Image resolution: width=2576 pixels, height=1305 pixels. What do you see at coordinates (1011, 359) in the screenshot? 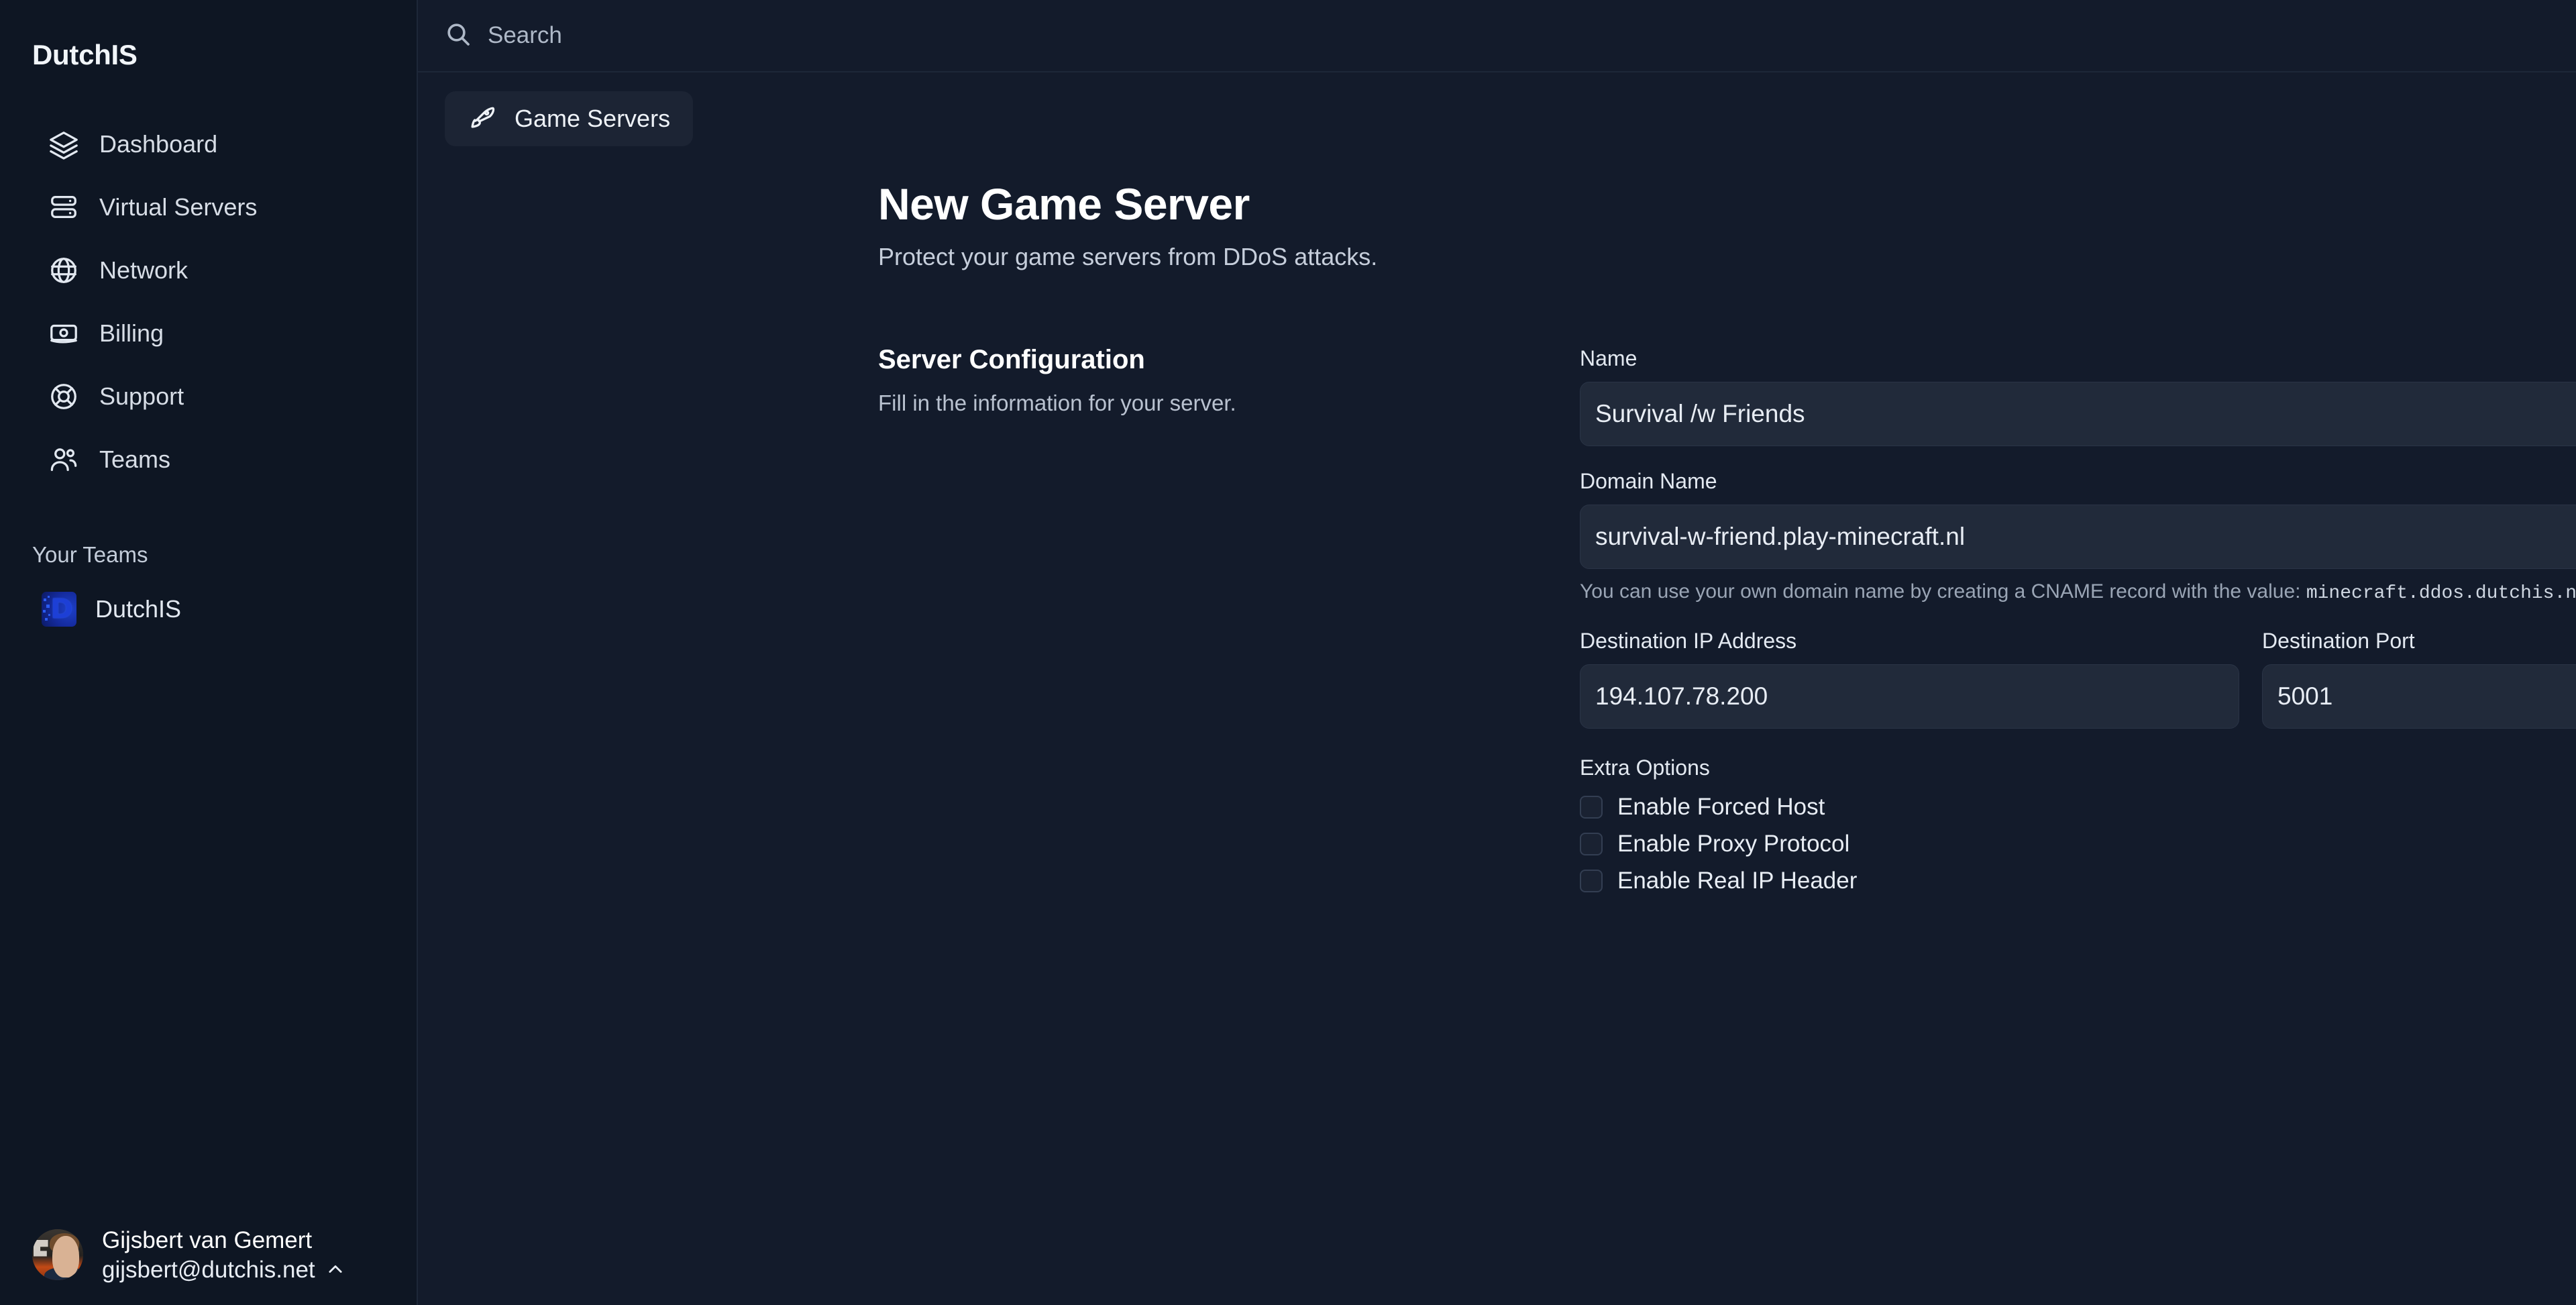
I see `section-title: Server Configuration` at bounding box center [1011, 359].